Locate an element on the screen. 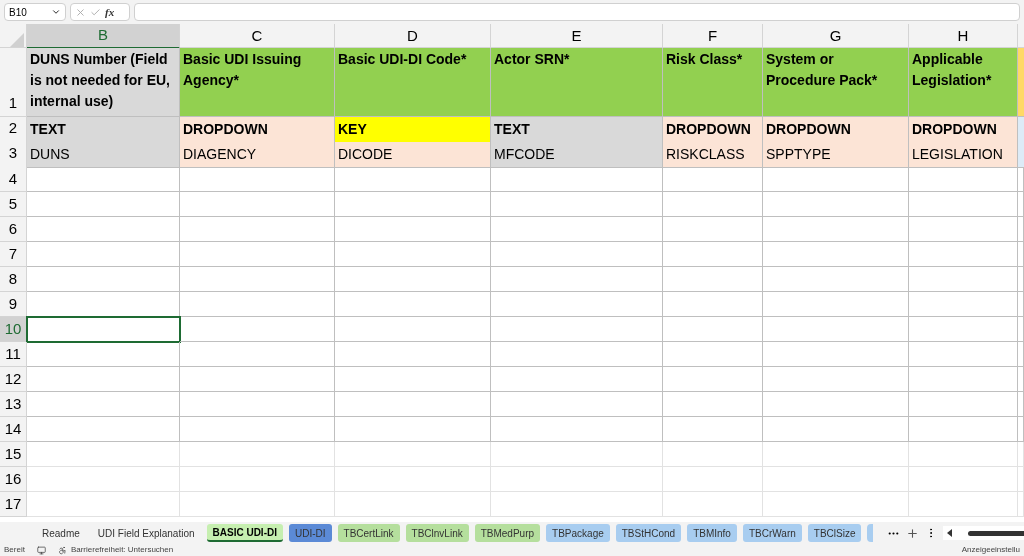  sheet-tab: TBCertLink is located at coordinates (368, 533).